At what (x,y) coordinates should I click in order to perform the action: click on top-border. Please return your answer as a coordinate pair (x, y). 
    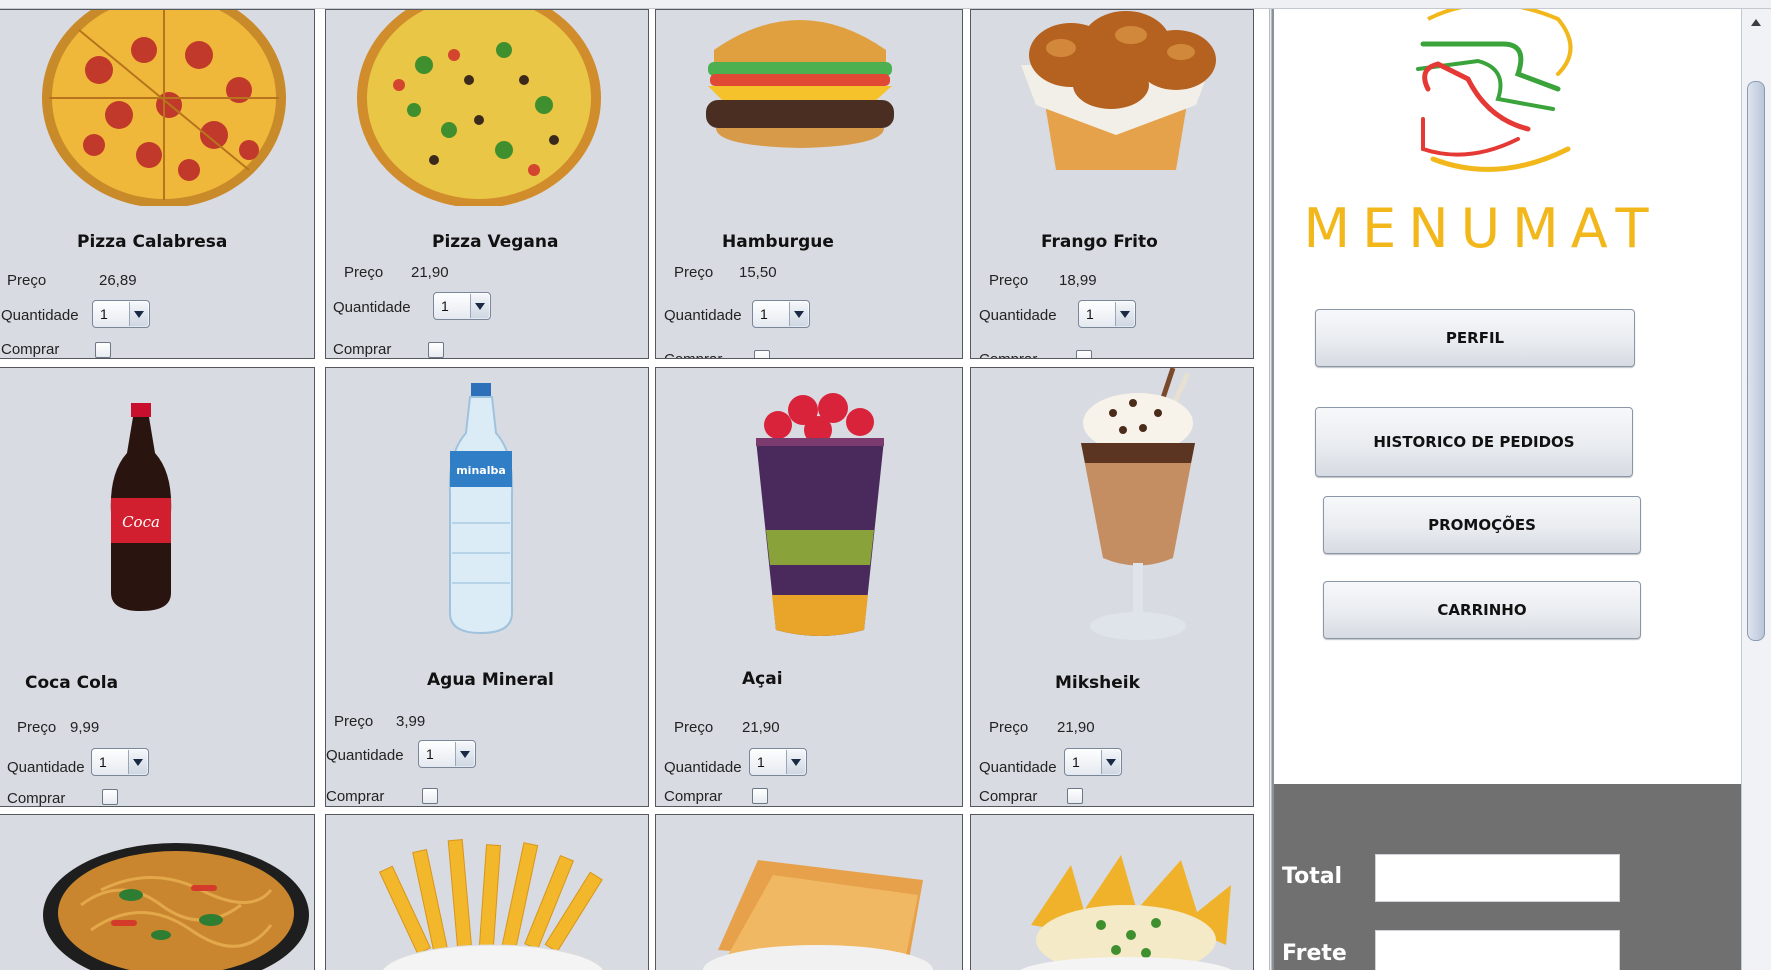
    Looking at the image, I should click on (885, 4).